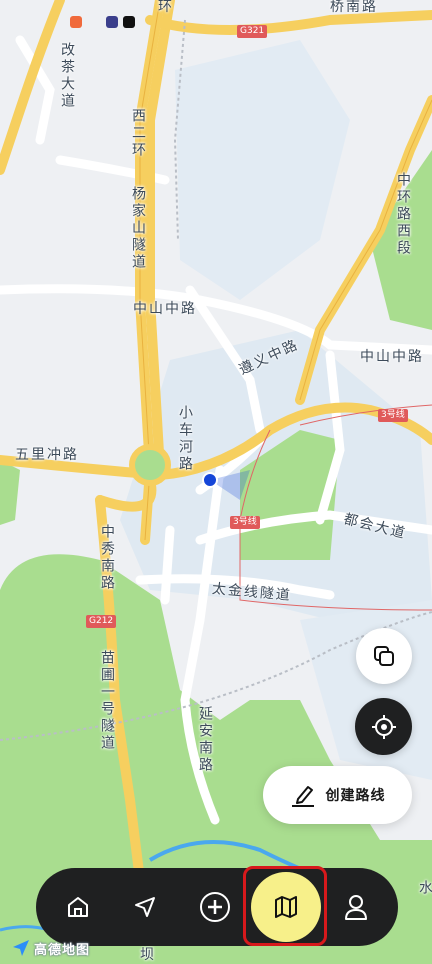  I want to click on road-label: 水, so click(424, 888).